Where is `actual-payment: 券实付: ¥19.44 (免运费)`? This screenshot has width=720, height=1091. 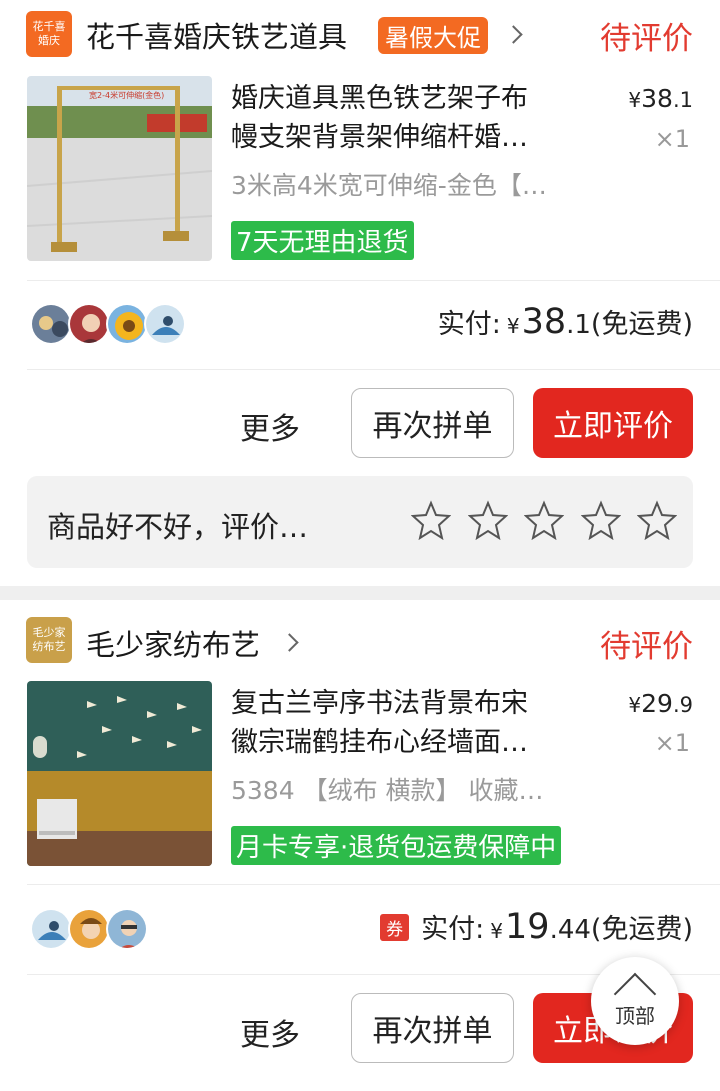
actual-payment: 券实付: ¥19.44 (免运费) is located at coordinates (536, 927).